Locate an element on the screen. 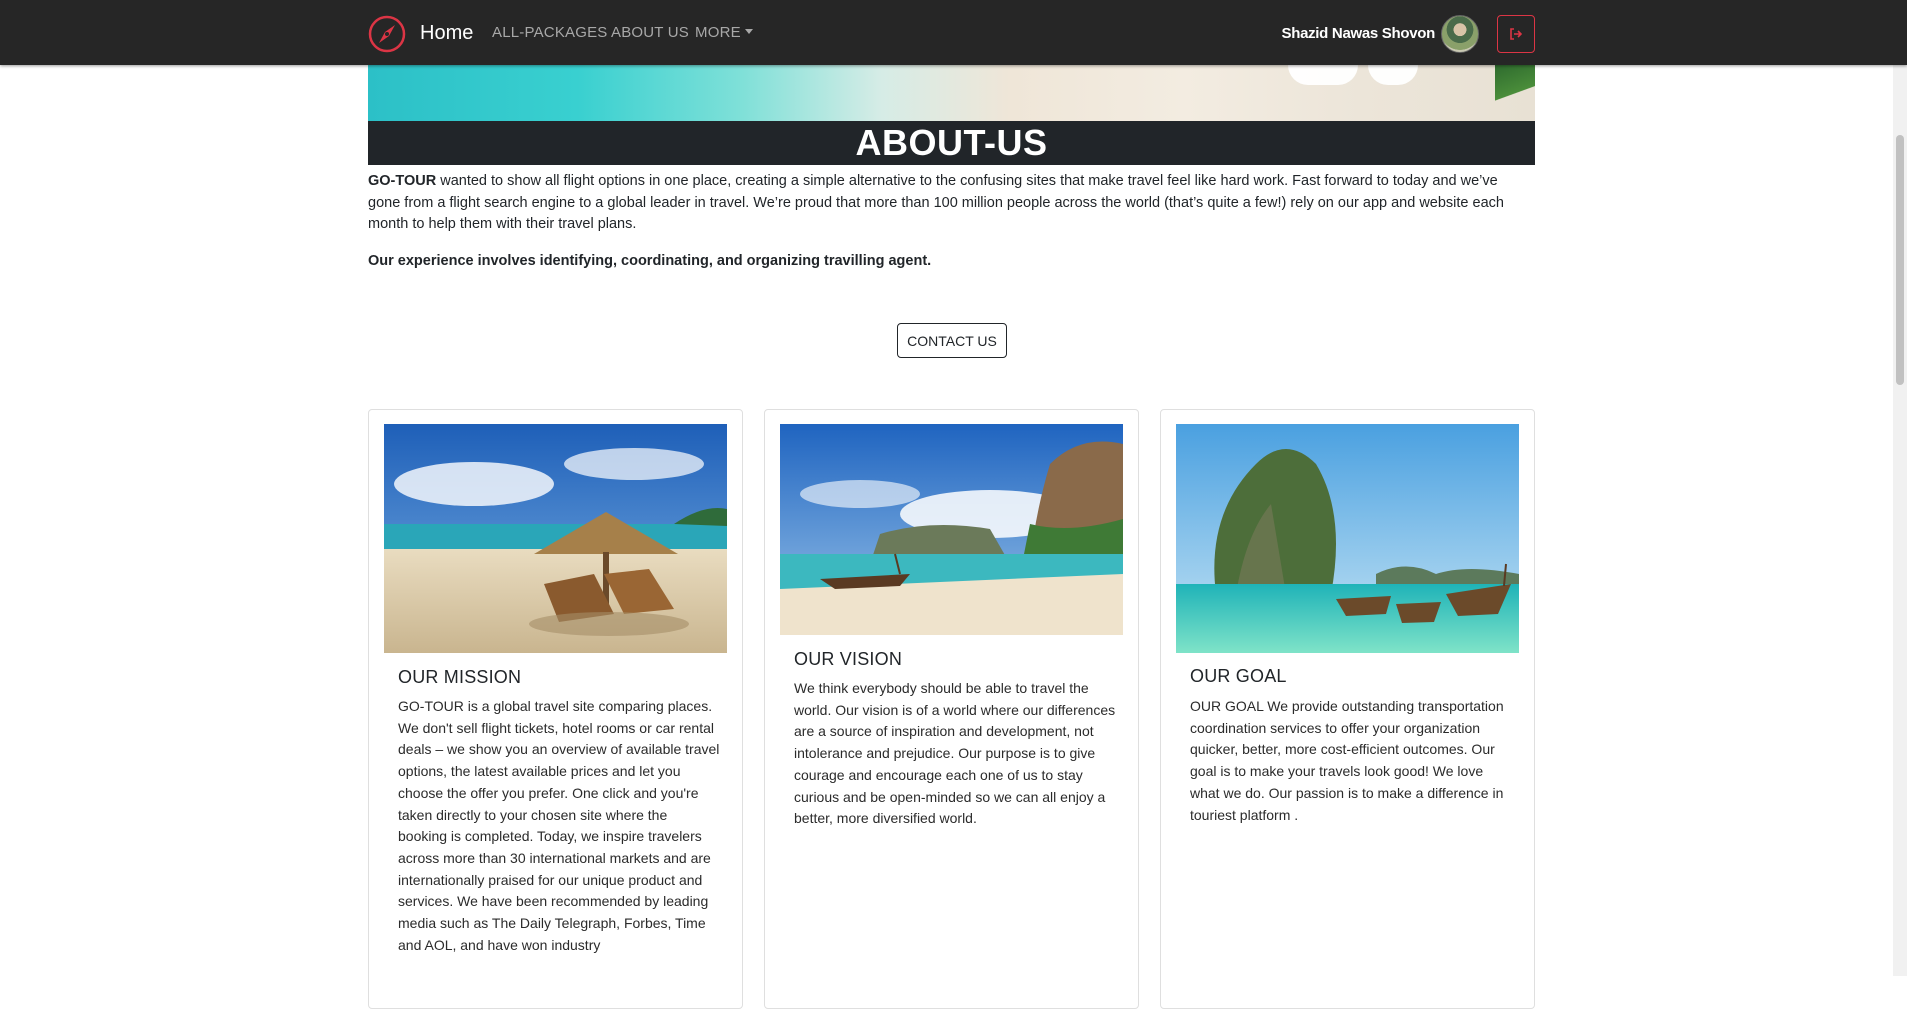  nav-all-packages-link: ALL-PACKAGES is located at coordinates (550, 32).